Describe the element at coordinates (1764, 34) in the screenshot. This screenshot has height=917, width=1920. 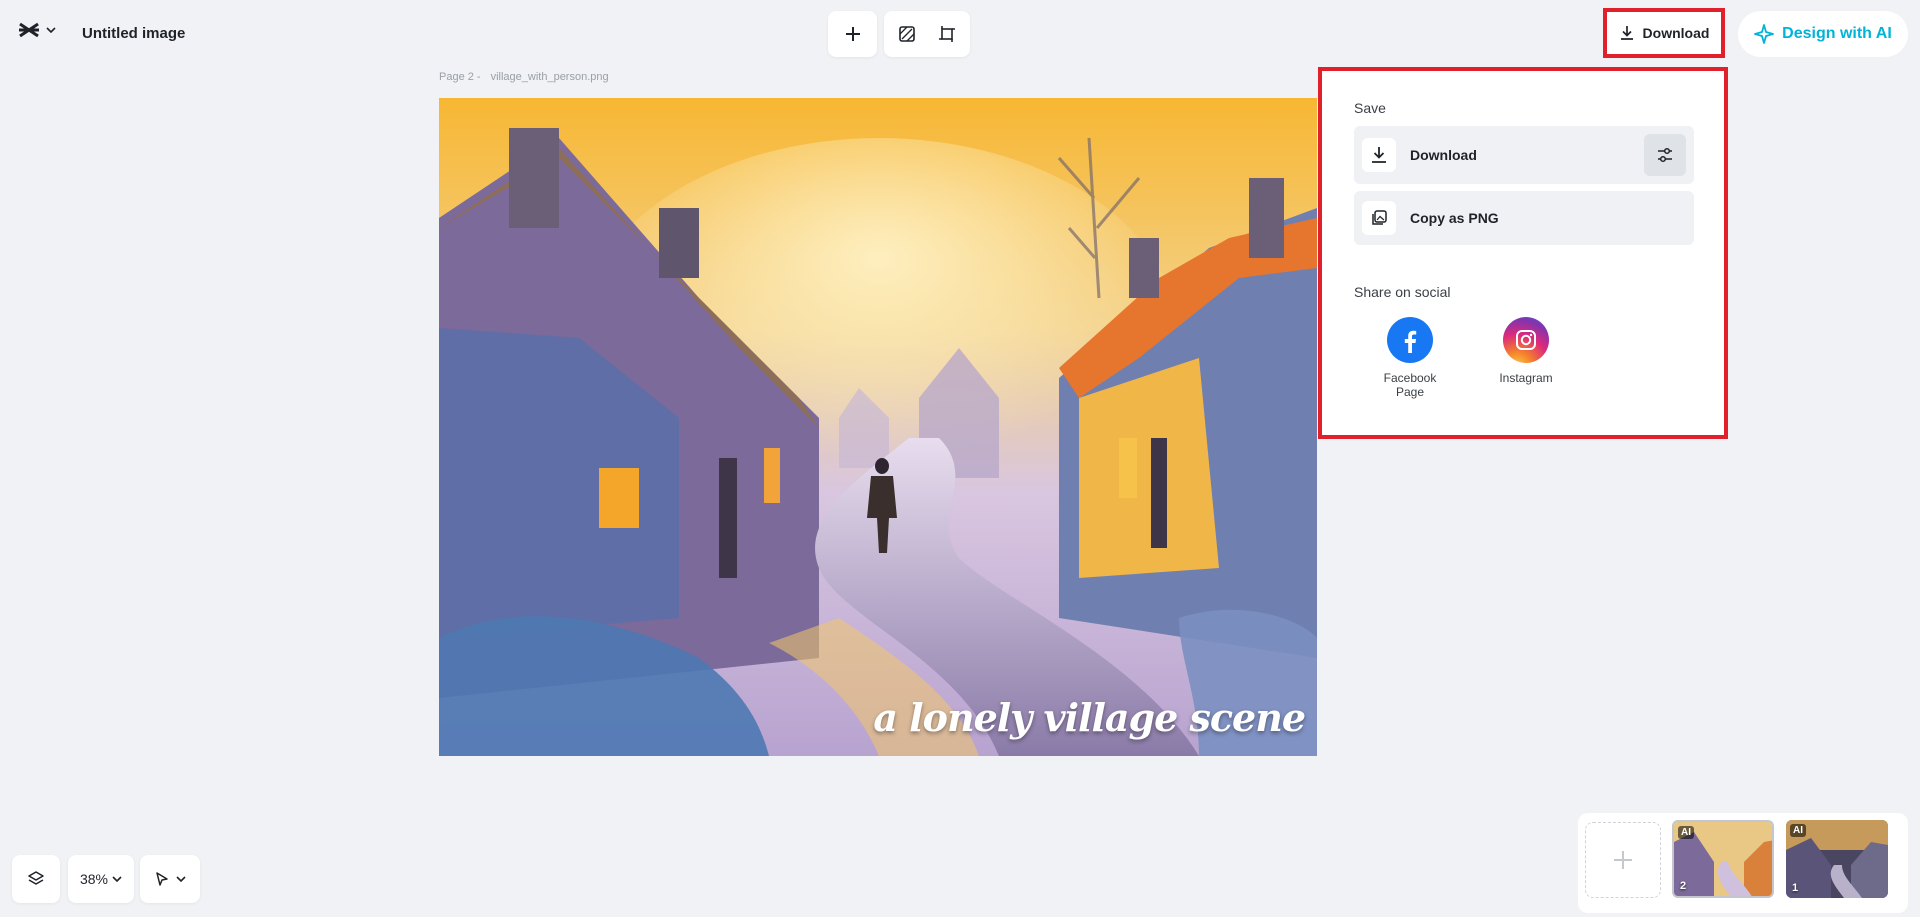
I see `ai-sparkle-icon` at that location.